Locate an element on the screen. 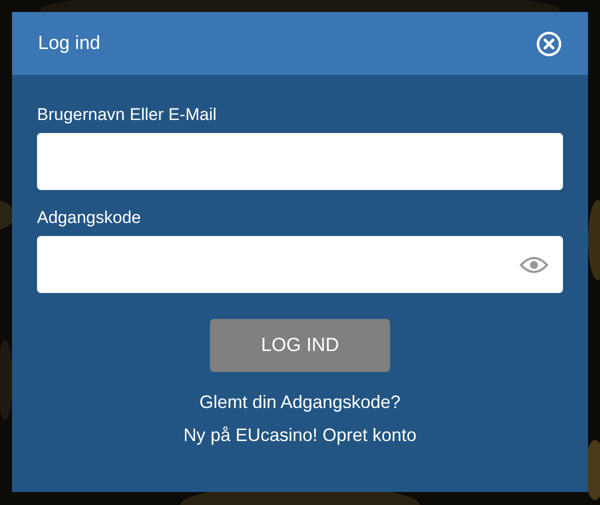 This screenshot has width=600, height=505. forgot-password-link: Glemt din Adgangskode? is located at coordinates (300, 402).